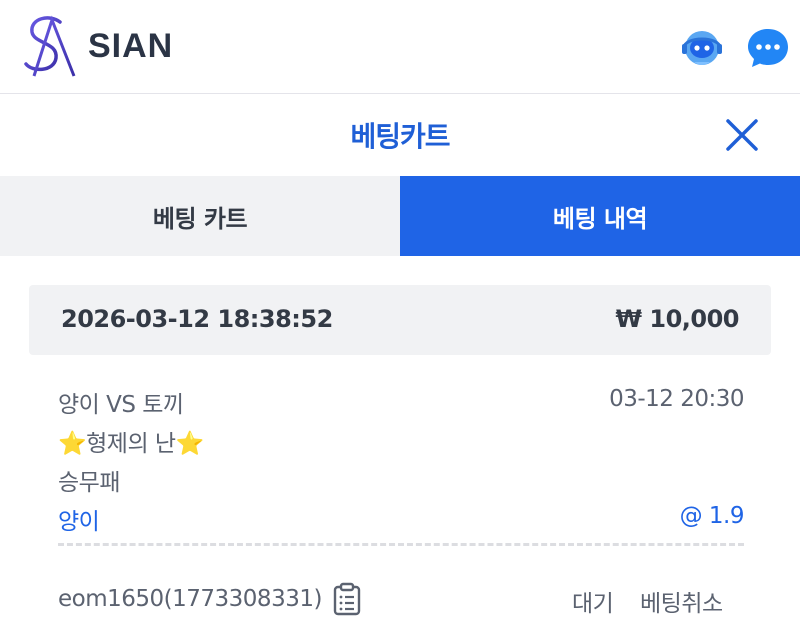  I want to click on support-bot-button, so click(702, 48).